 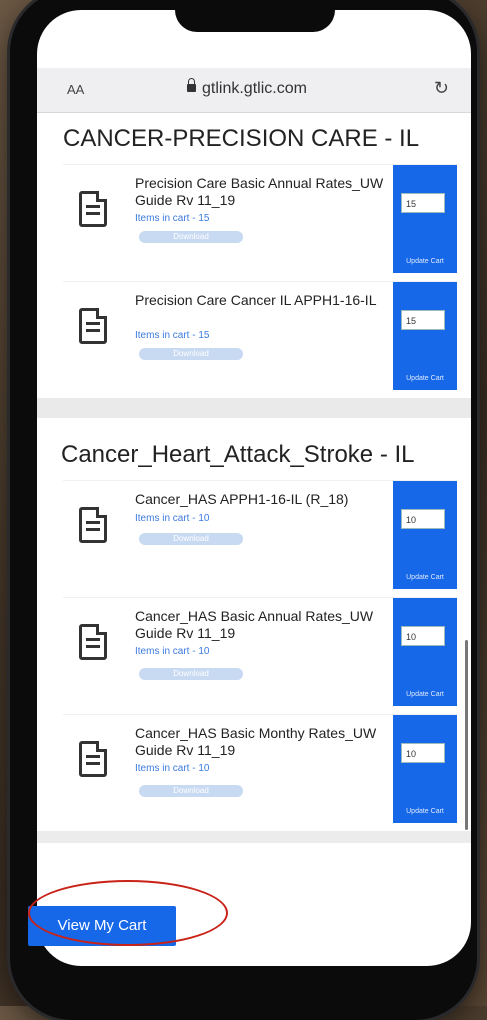 I want to click on address-field: gtlink.gtlic.com, so click(x=247, y=88).